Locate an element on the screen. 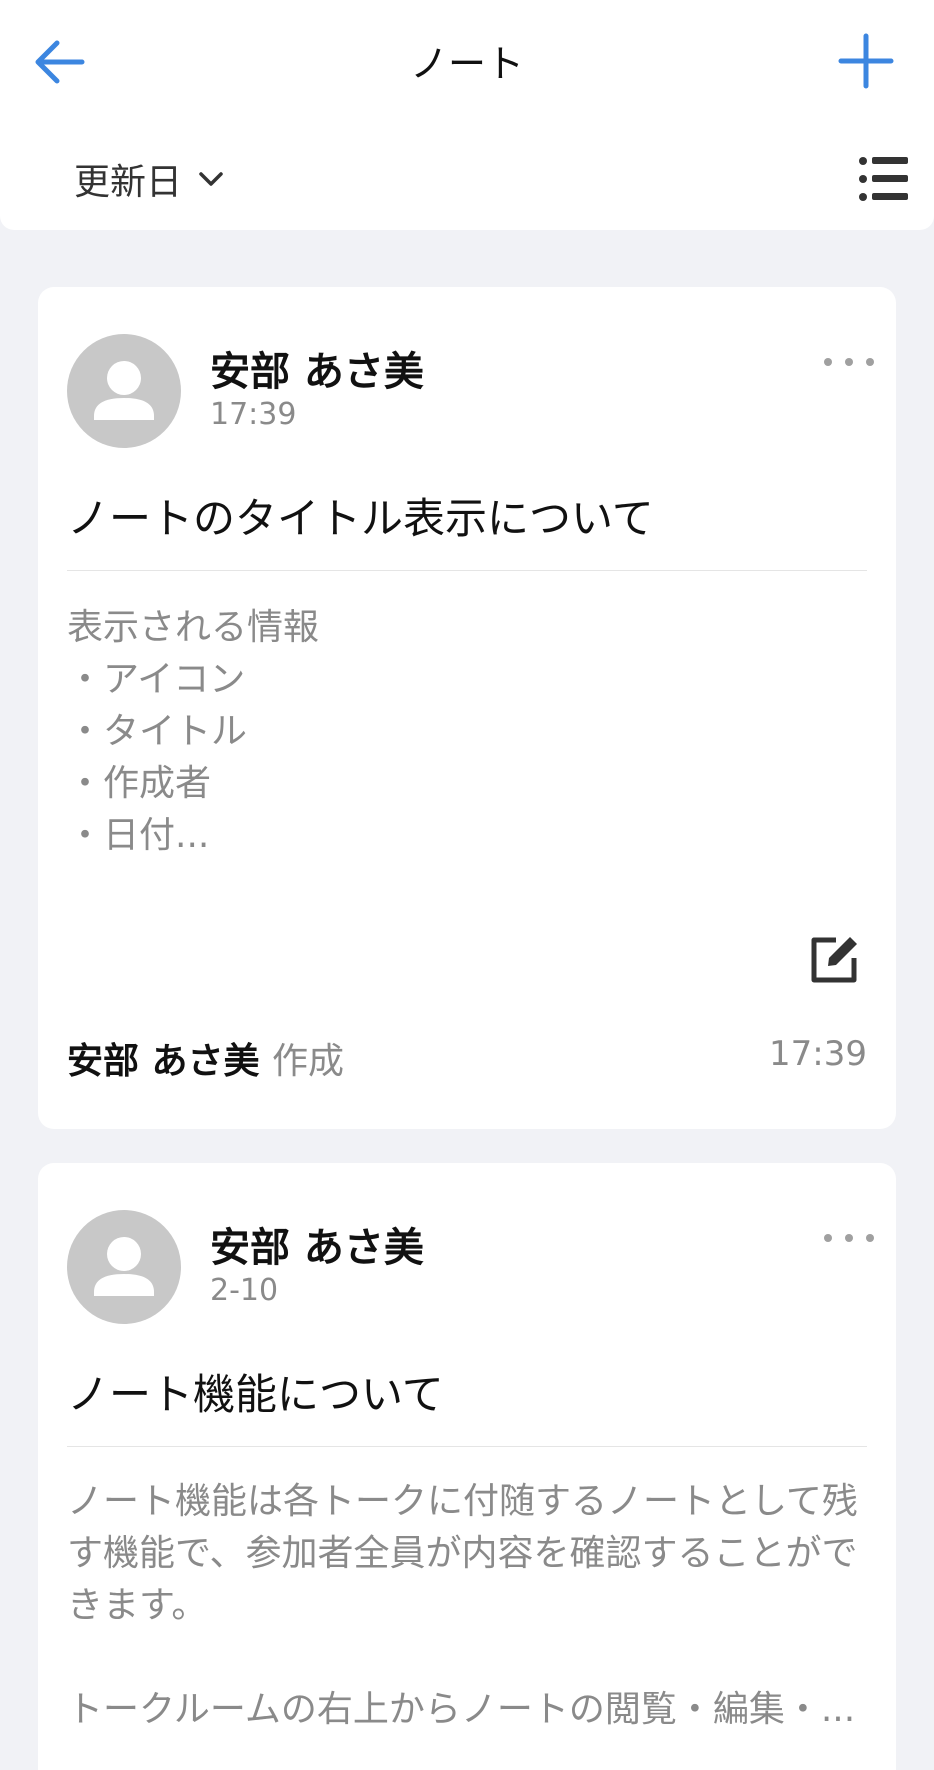  page-title: ノート is located at coordinates (466, 64).